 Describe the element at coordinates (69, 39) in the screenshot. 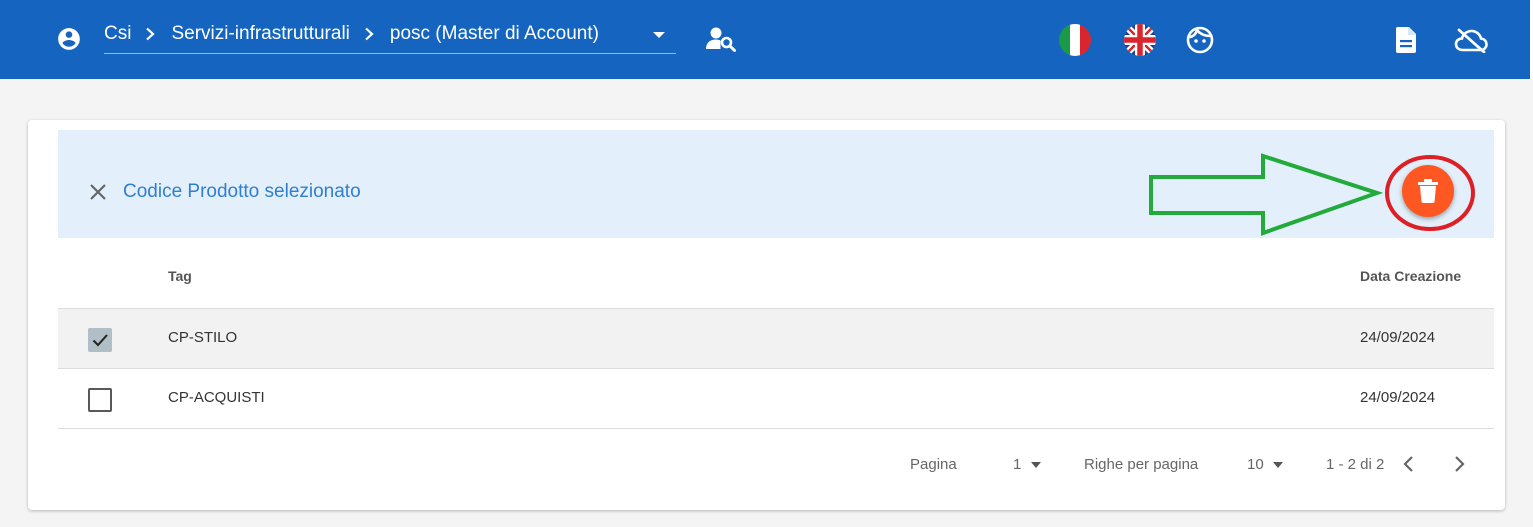

I see `account-circle-icon` at that location.